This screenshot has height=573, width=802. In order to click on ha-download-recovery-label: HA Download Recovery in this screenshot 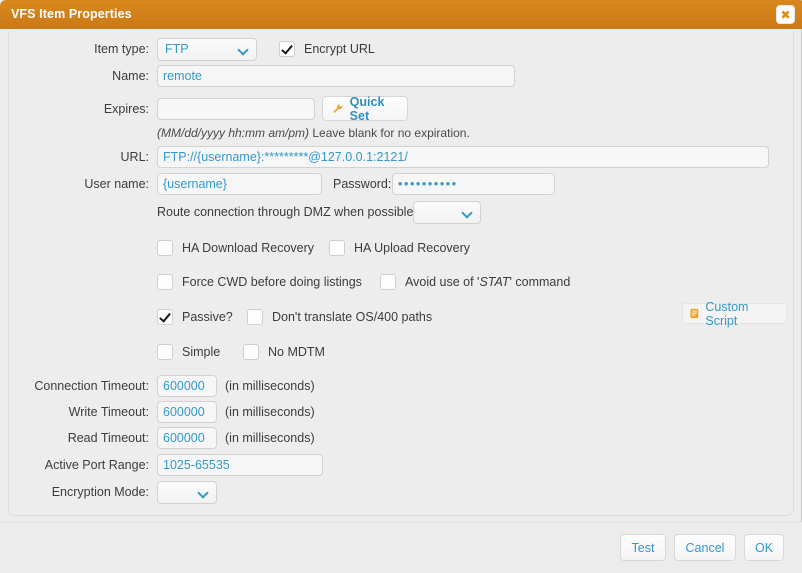, I will do `click(248, 248)`.